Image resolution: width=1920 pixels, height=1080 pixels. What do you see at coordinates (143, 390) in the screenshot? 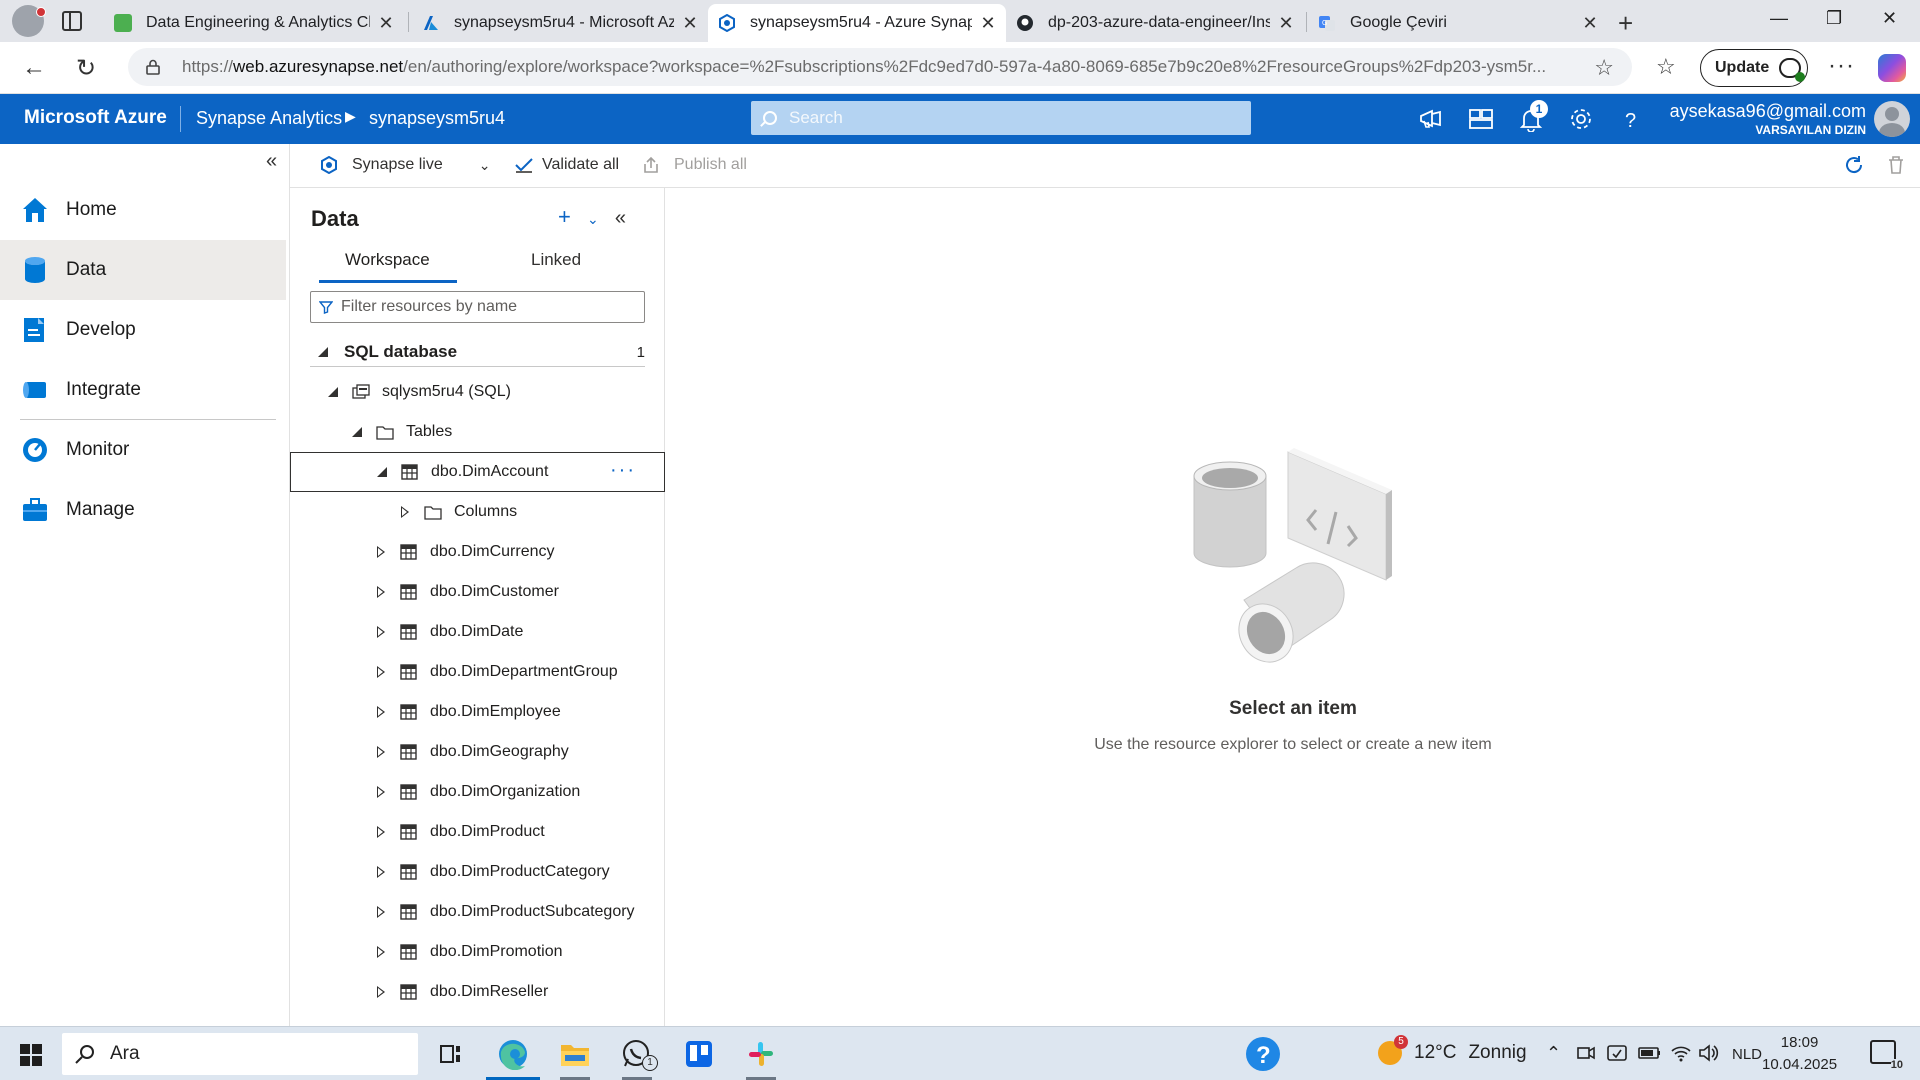
I see `nav-item-integrate: Integrate` at bounding box center [143, 390].